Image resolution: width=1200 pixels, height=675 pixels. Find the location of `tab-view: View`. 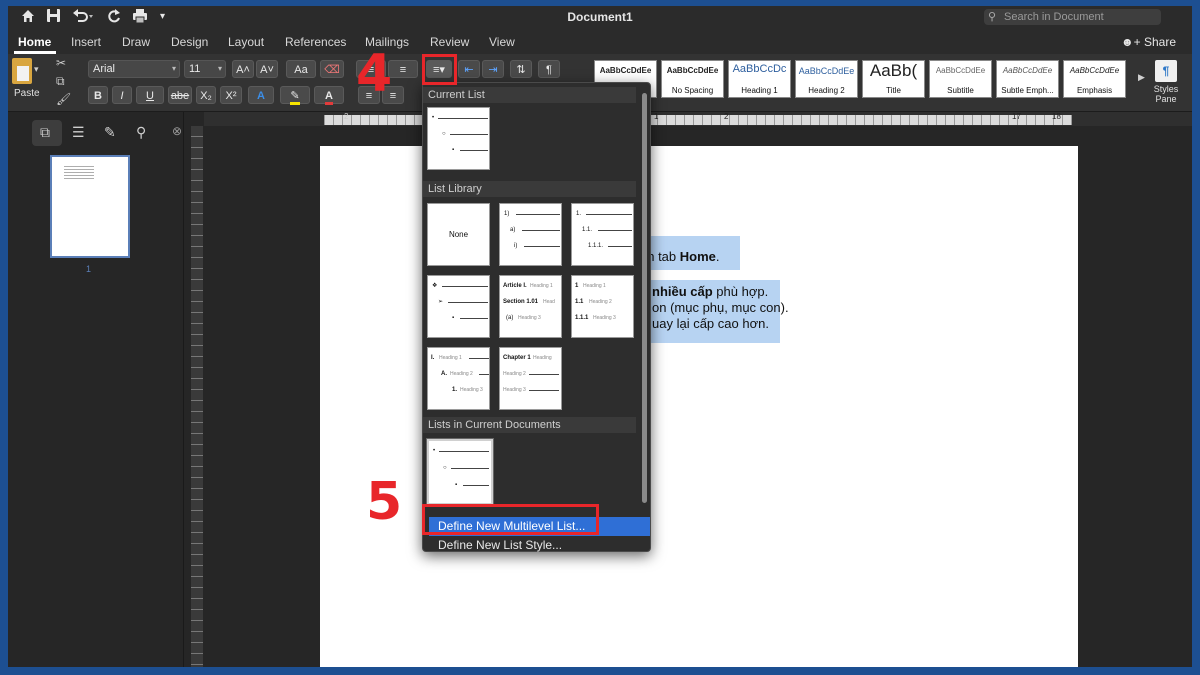

tab-view: View is located at coordinates (502, 42).